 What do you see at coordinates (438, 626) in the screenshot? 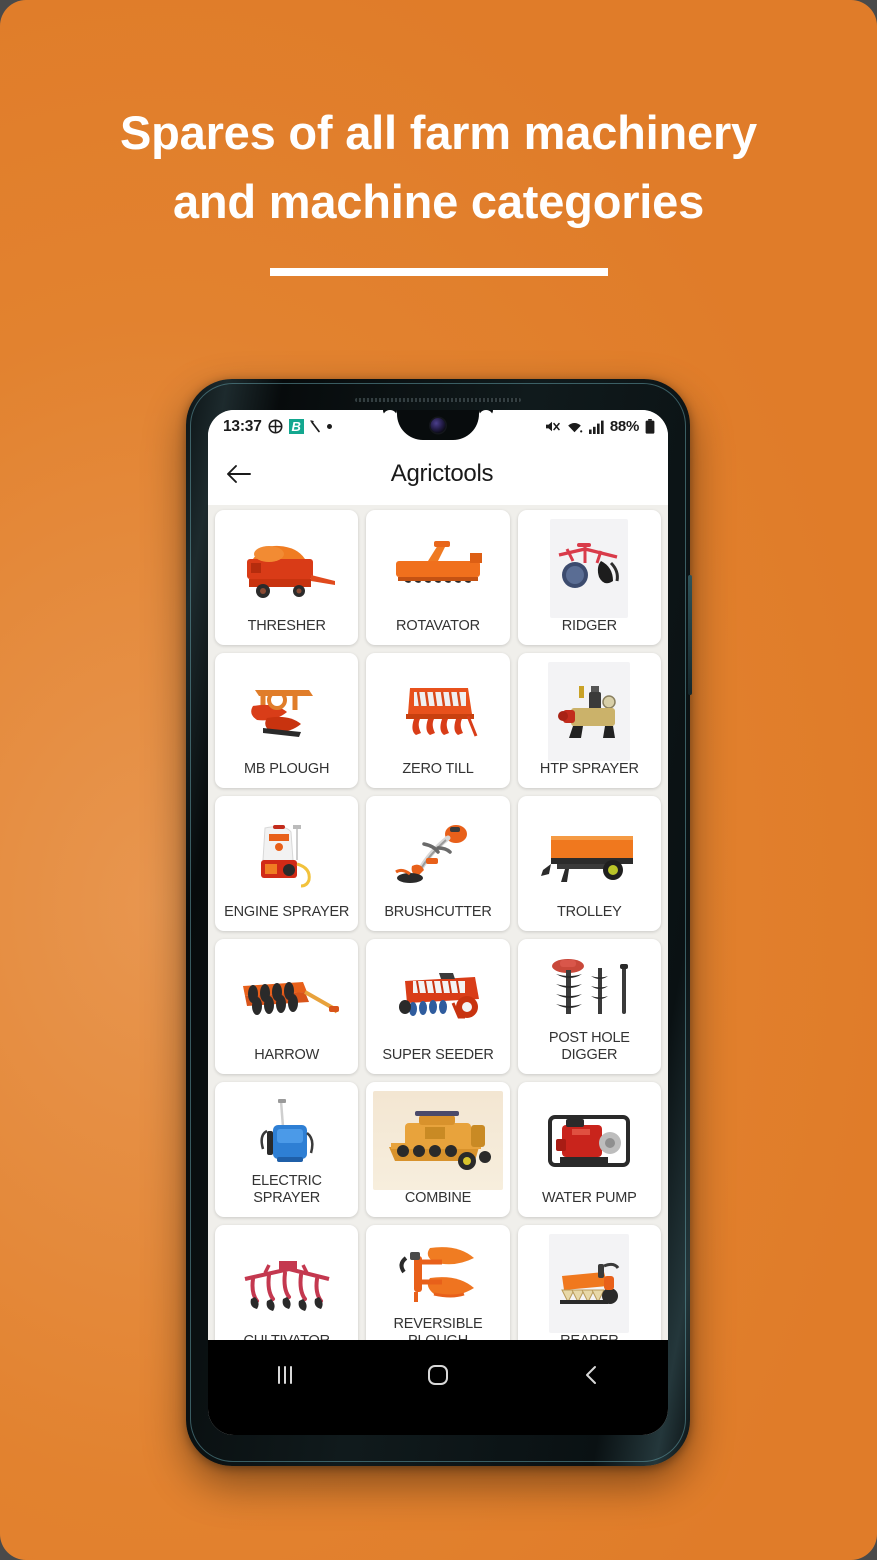
I see `tile-label: ROTAVATOR` at bounding box center [438, 626].